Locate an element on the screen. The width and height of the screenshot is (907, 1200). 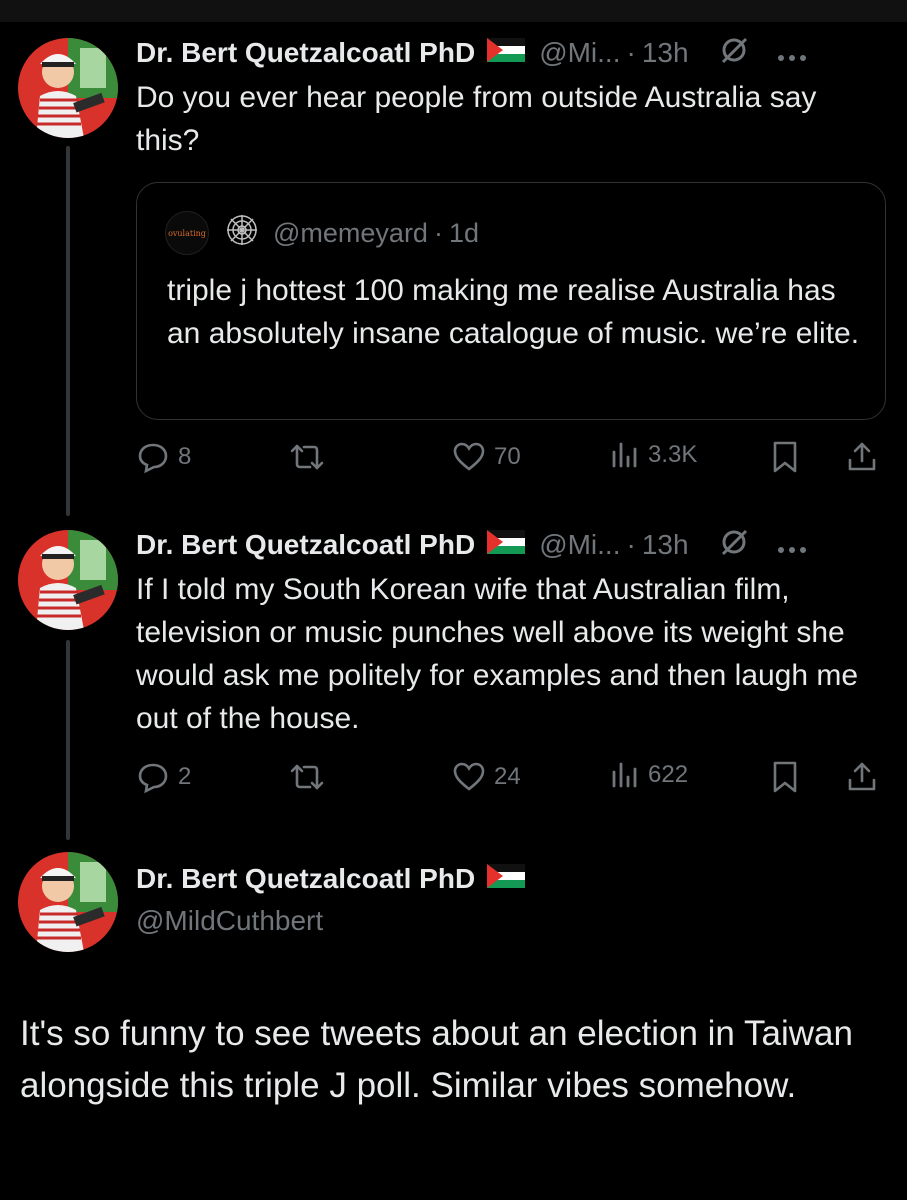
handle-row: @MildCuthbert is located at coordinates (512, 921).